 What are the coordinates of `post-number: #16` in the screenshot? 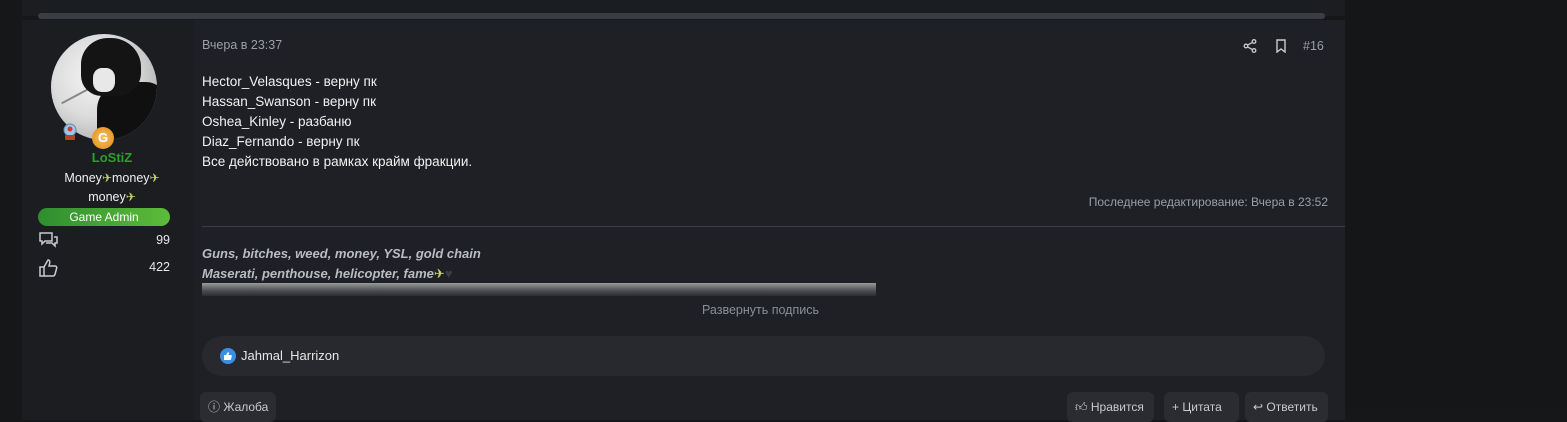 It's located at (1313, 46).